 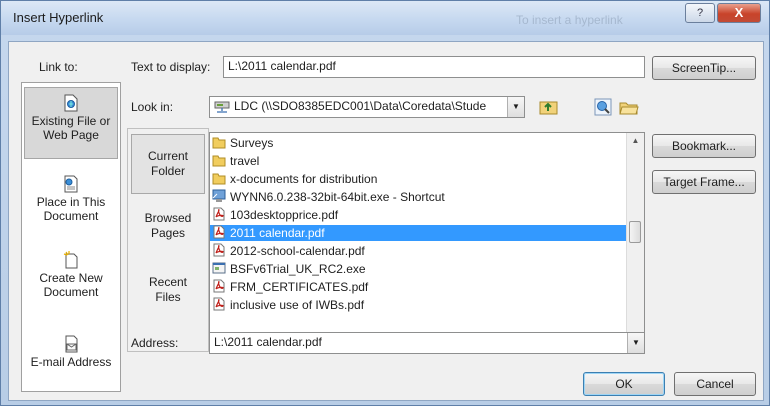 I want to click on list-item: FRM_CERTIFICATES.pdf, so click(x=418, y=287).